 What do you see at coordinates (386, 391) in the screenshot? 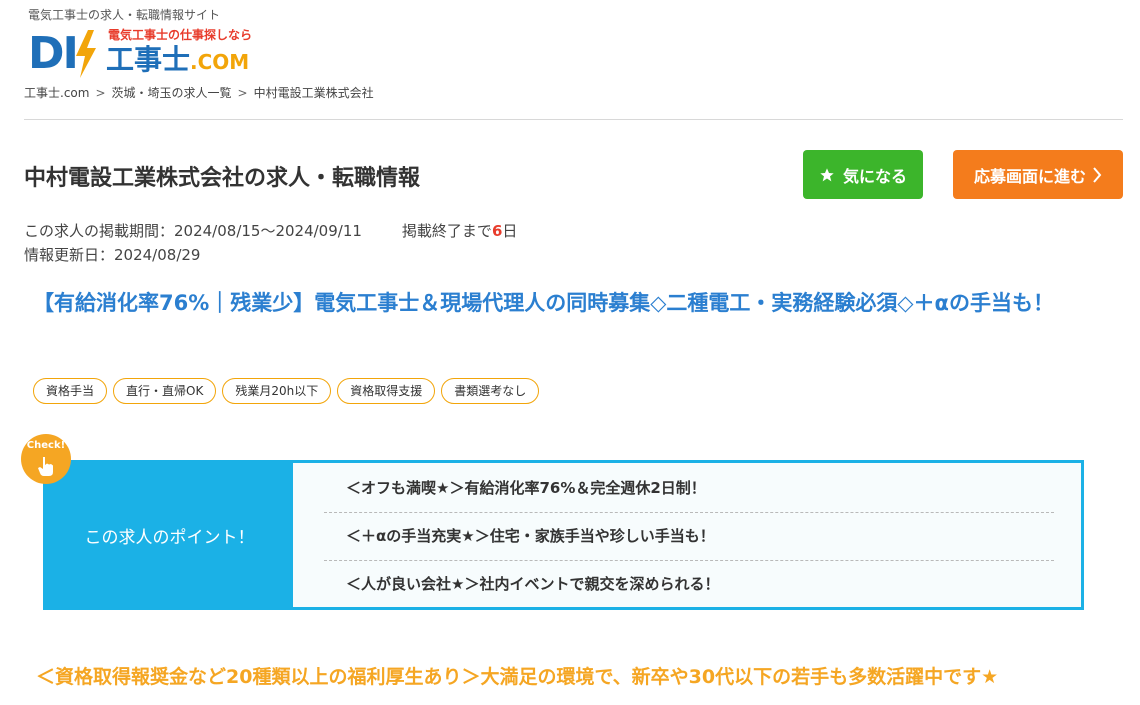
I see `tag-item: 資格取得支援` at bounding box center [386, 391].